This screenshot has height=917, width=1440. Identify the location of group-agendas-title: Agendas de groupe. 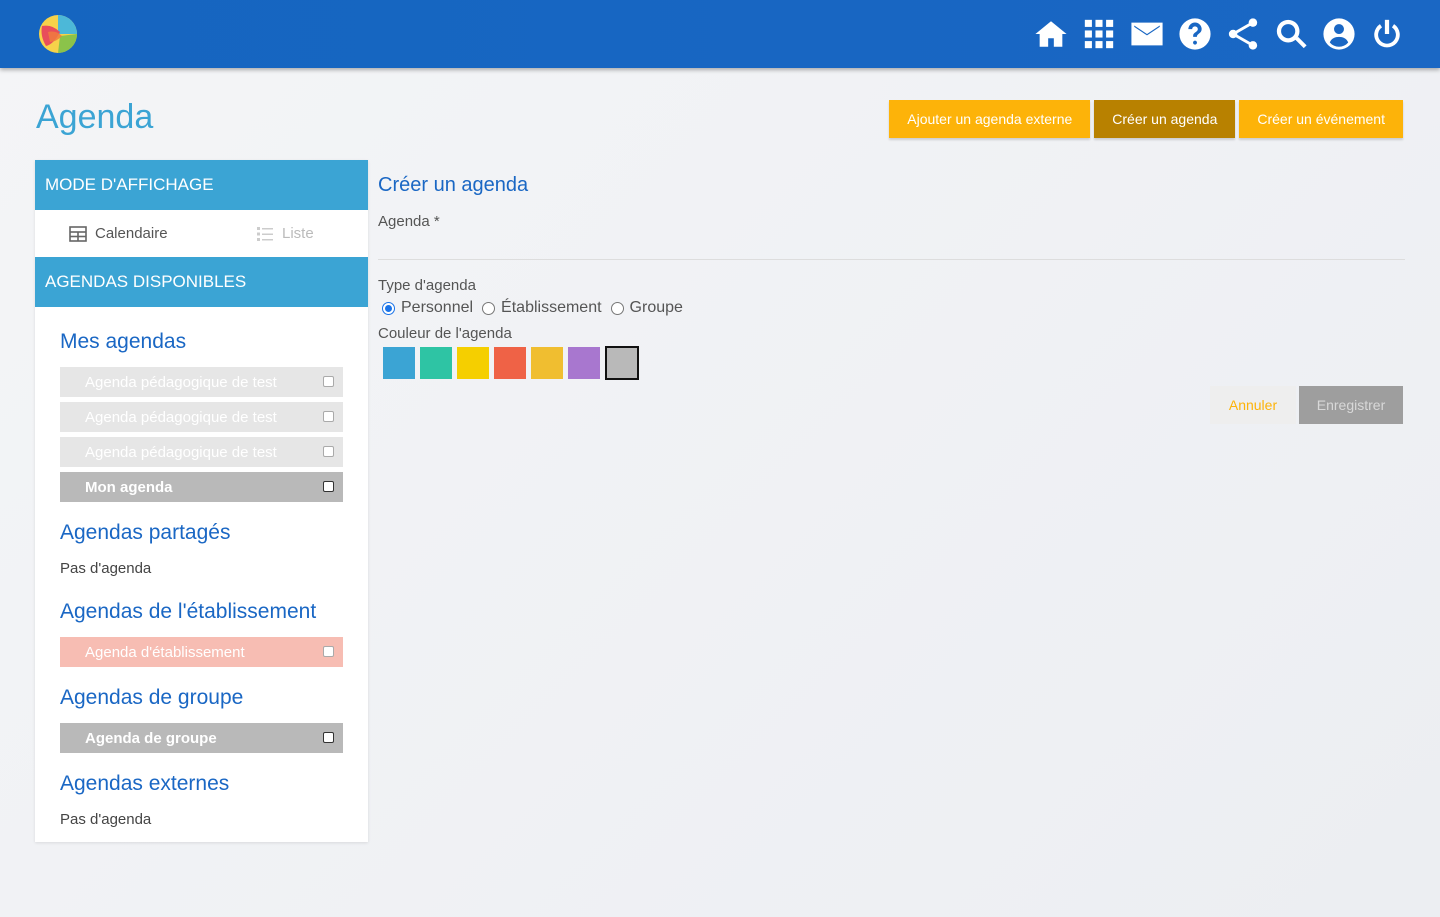
(152, 697).